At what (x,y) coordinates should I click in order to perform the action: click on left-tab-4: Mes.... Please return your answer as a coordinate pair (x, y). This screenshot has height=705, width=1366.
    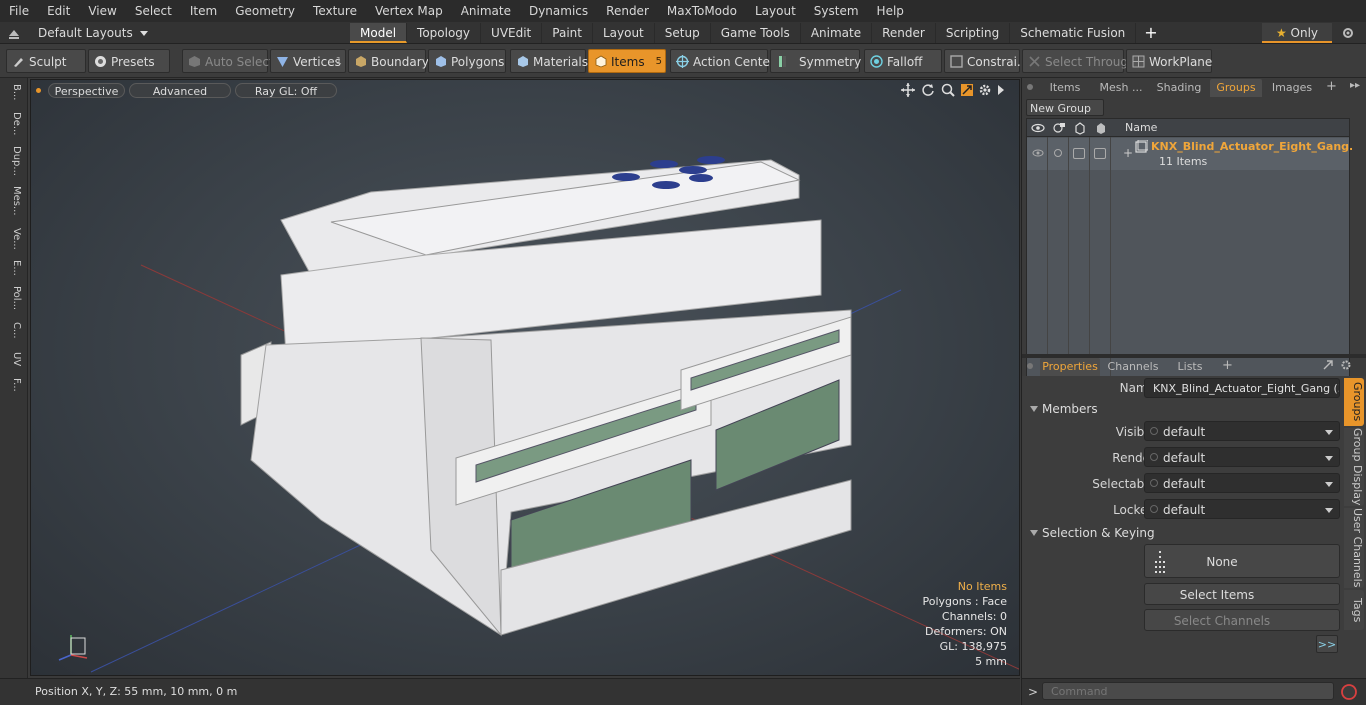
    Looking at the image, I should click on (13, 201).